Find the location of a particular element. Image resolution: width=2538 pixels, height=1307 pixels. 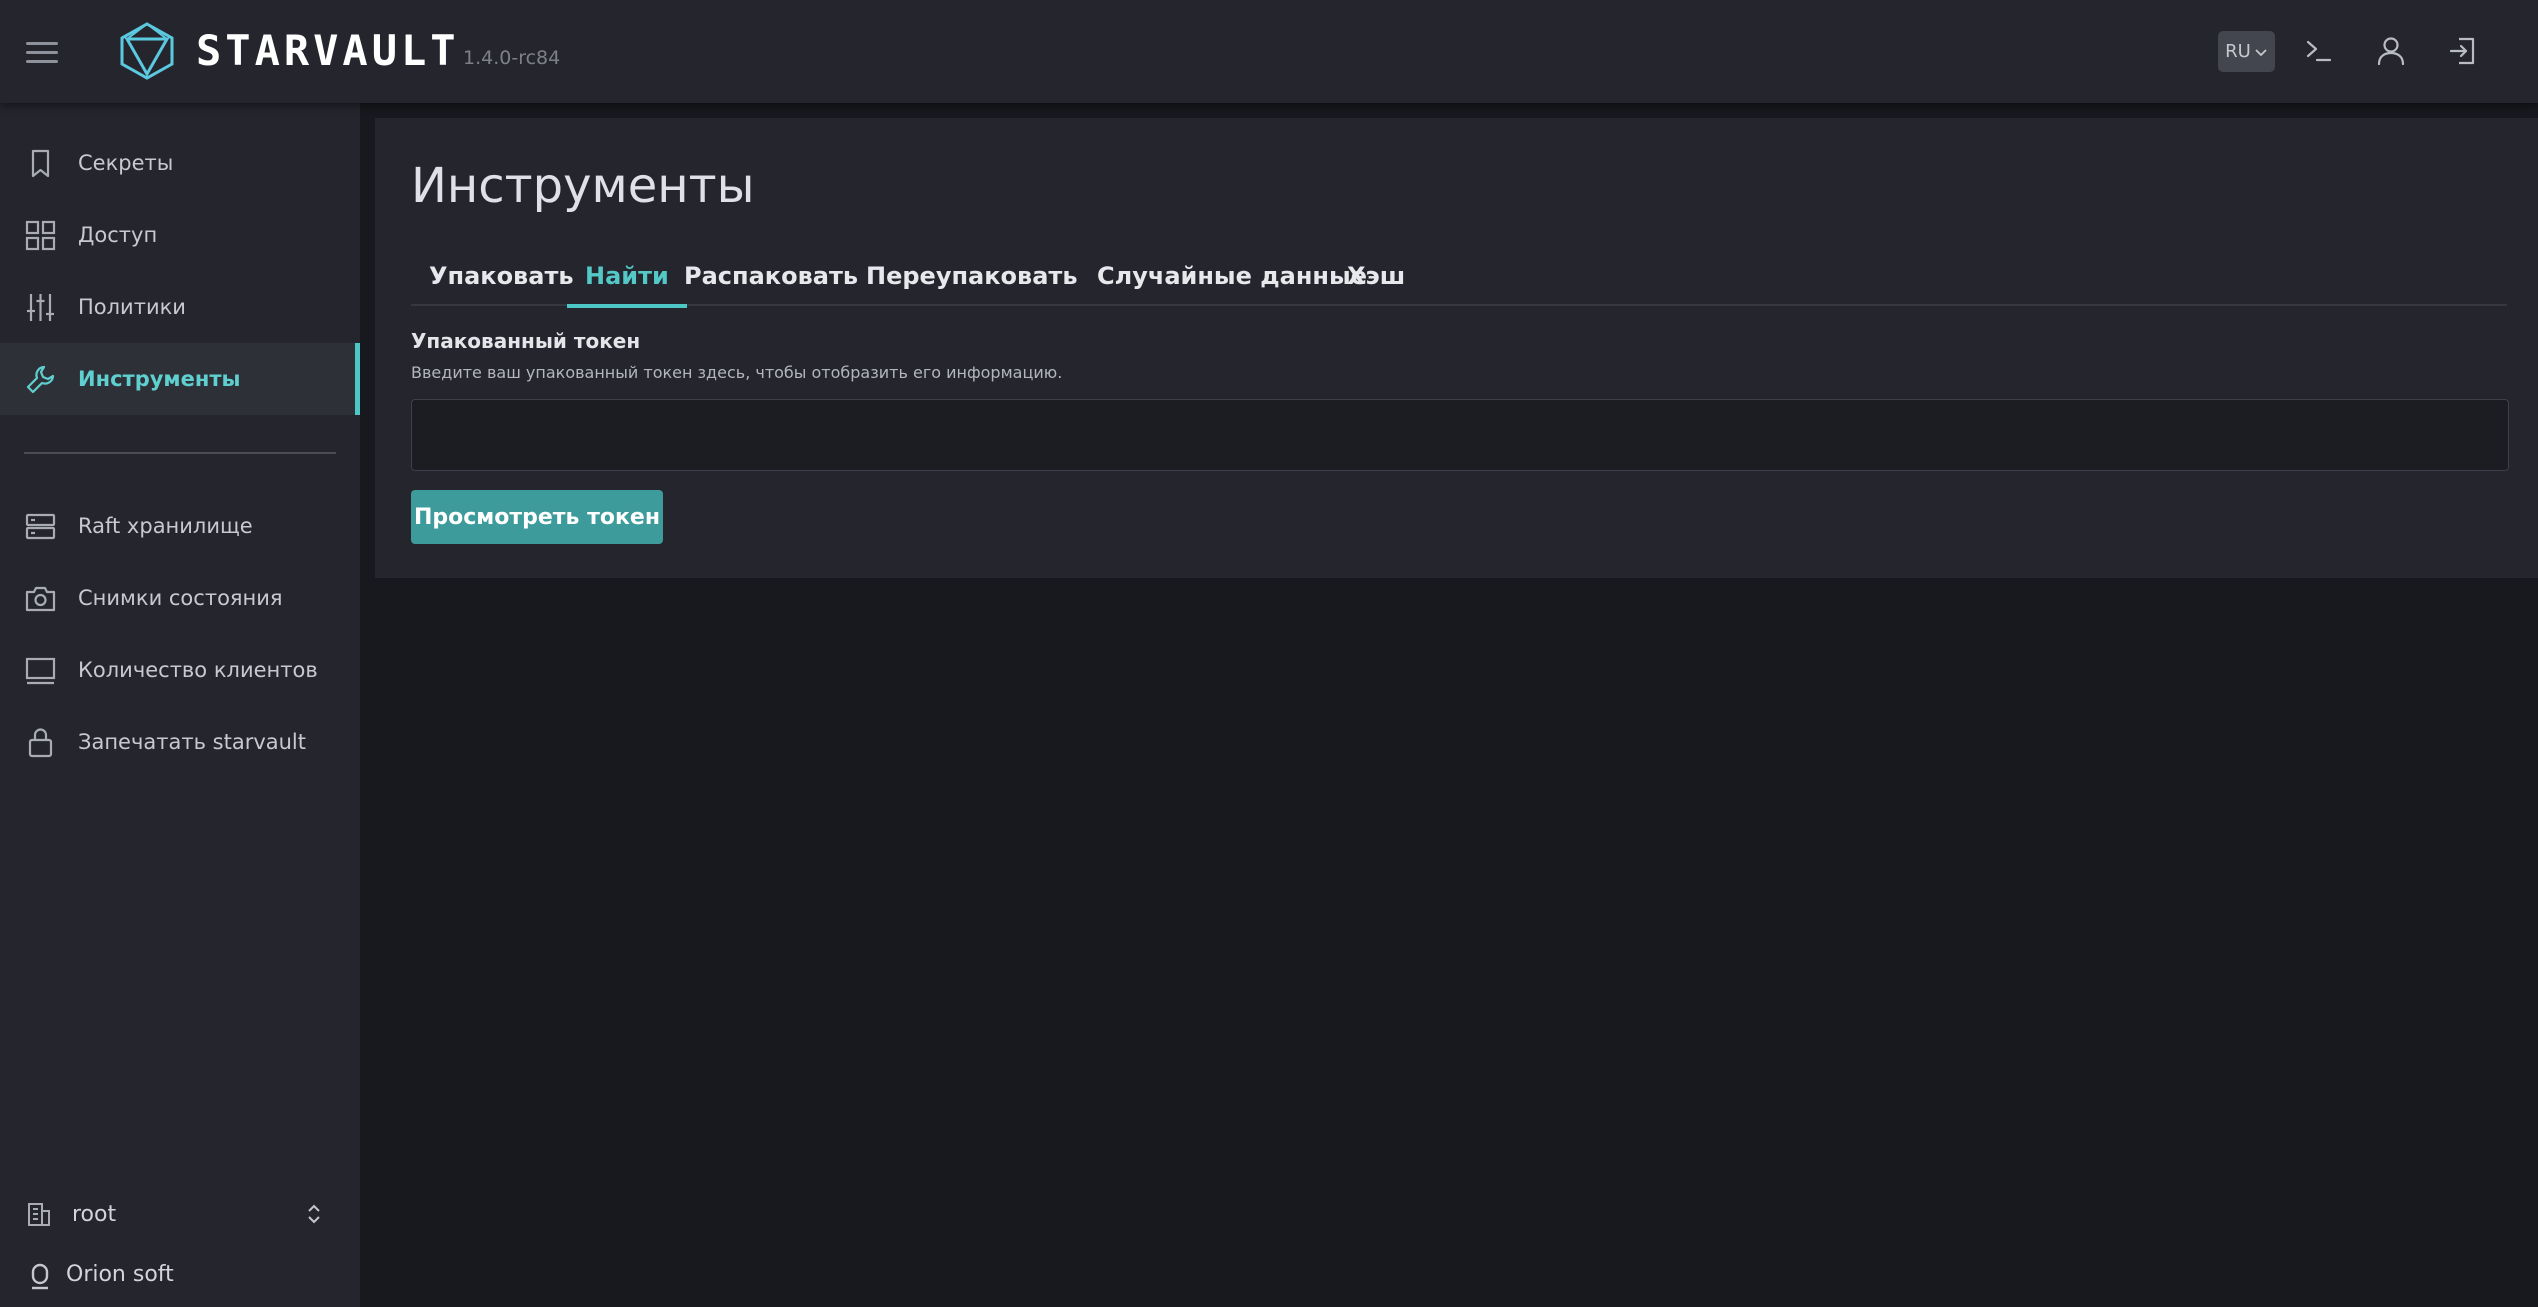

grid-icon is located at coordinates (40, 235).